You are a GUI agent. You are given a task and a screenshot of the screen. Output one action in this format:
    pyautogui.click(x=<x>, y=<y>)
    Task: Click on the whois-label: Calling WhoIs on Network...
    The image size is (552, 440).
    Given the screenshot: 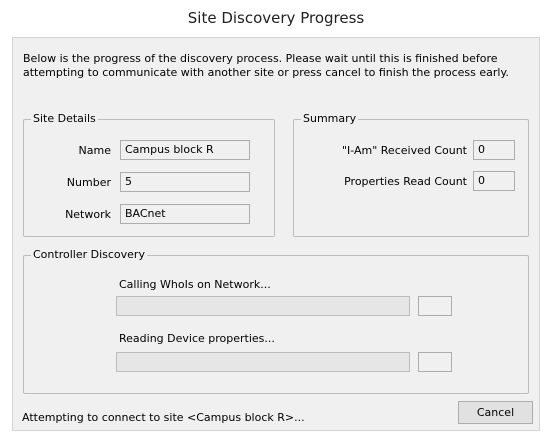 What is the action you would take?
    pyautogui.click(x=195, y=284)
    